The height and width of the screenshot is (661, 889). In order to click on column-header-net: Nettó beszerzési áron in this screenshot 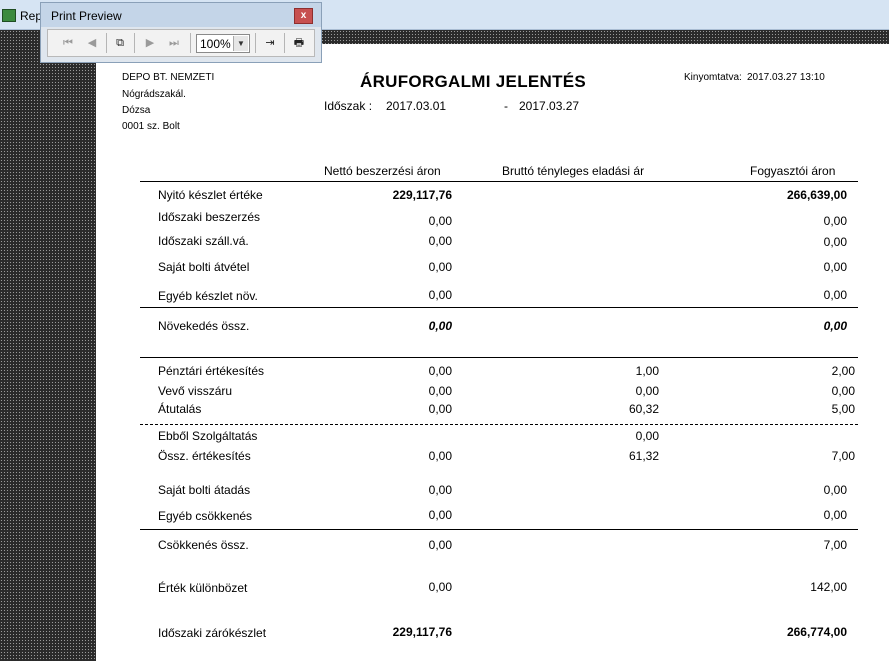, I will do `click(382, 171)`.